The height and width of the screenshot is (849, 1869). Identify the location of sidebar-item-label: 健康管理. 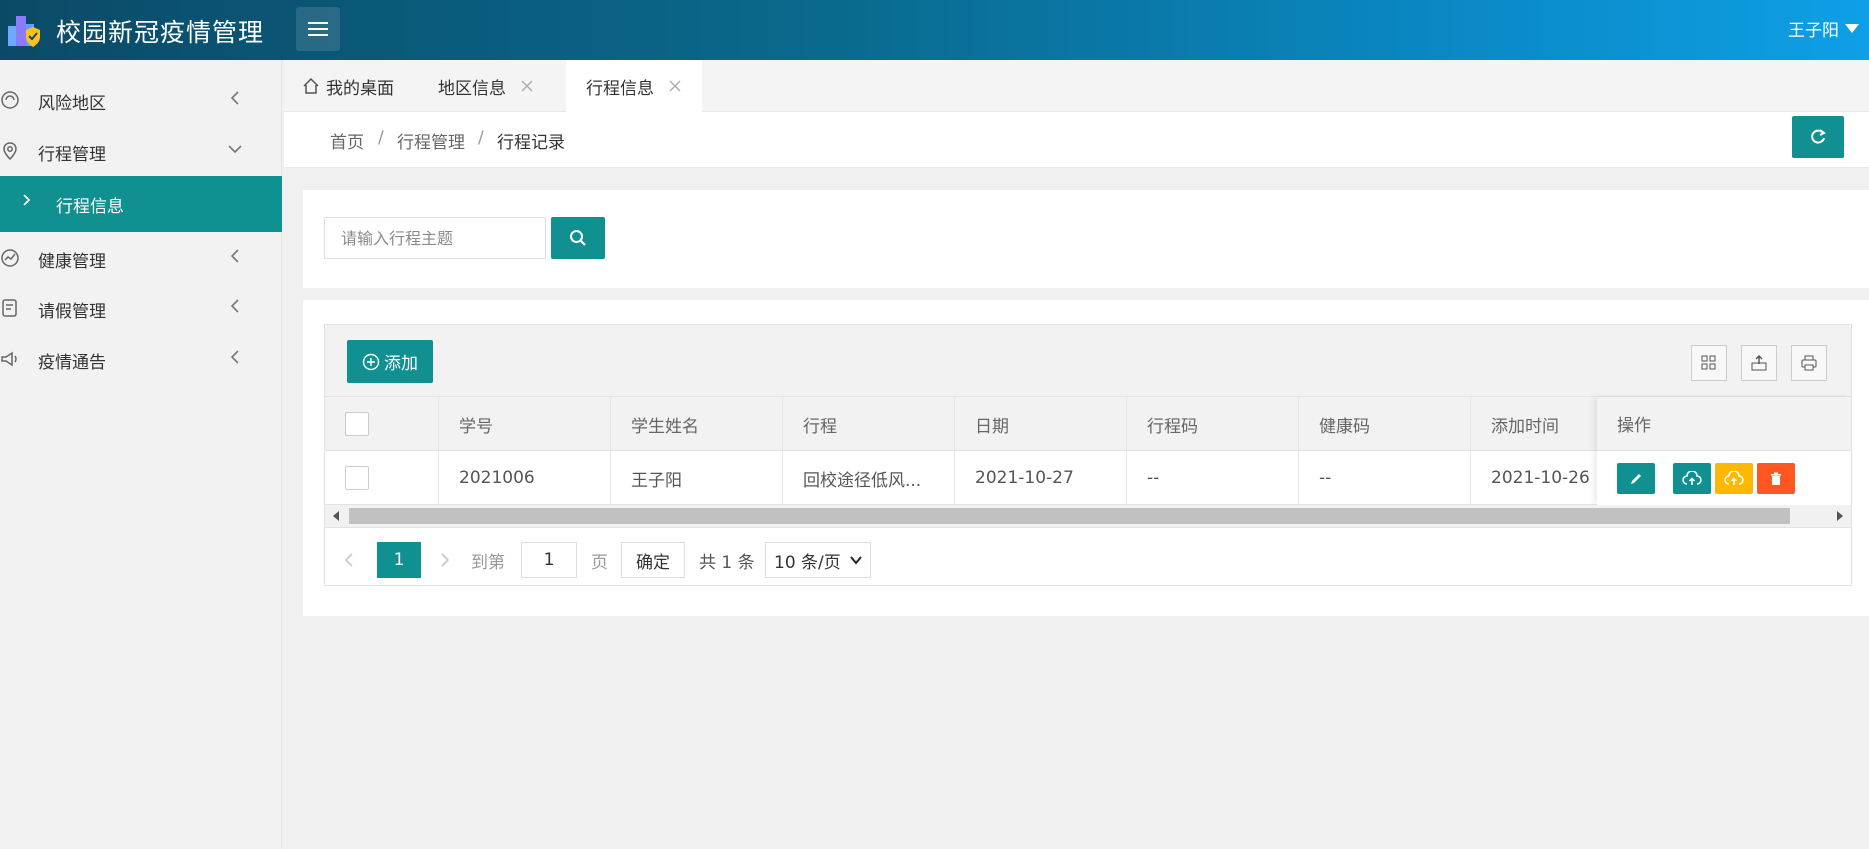
(72, 262).